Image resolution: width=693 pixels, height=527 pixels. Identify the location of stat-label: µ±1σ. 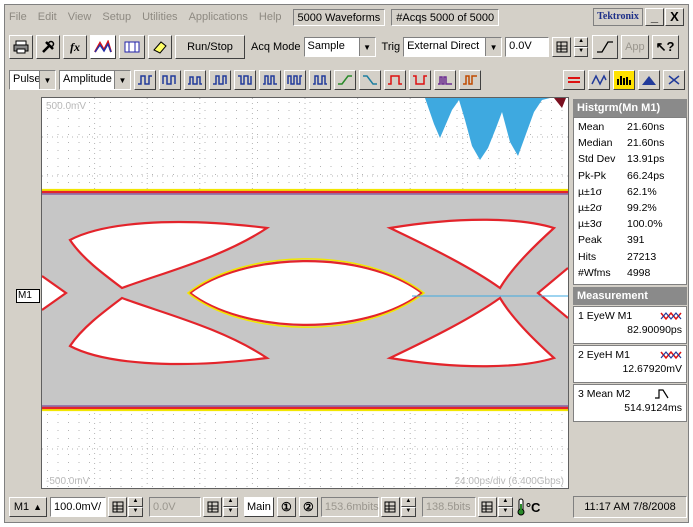
(590, 191).